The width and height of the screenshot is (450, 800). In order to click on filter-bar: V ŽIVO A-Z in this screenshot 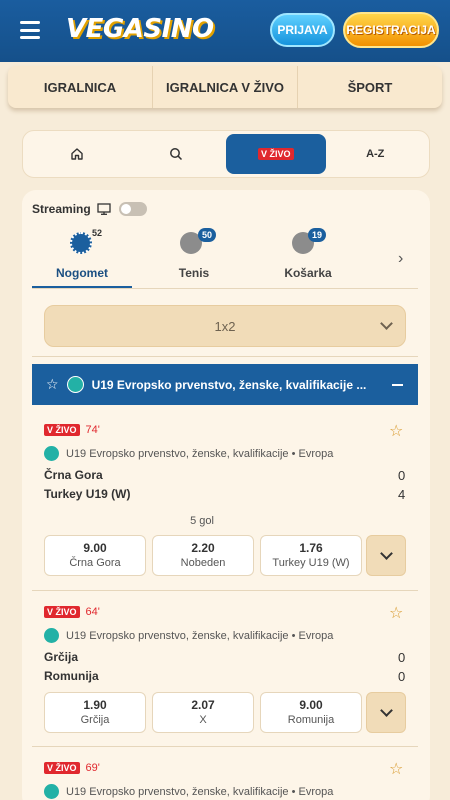, I will do `click(226, 154)`.